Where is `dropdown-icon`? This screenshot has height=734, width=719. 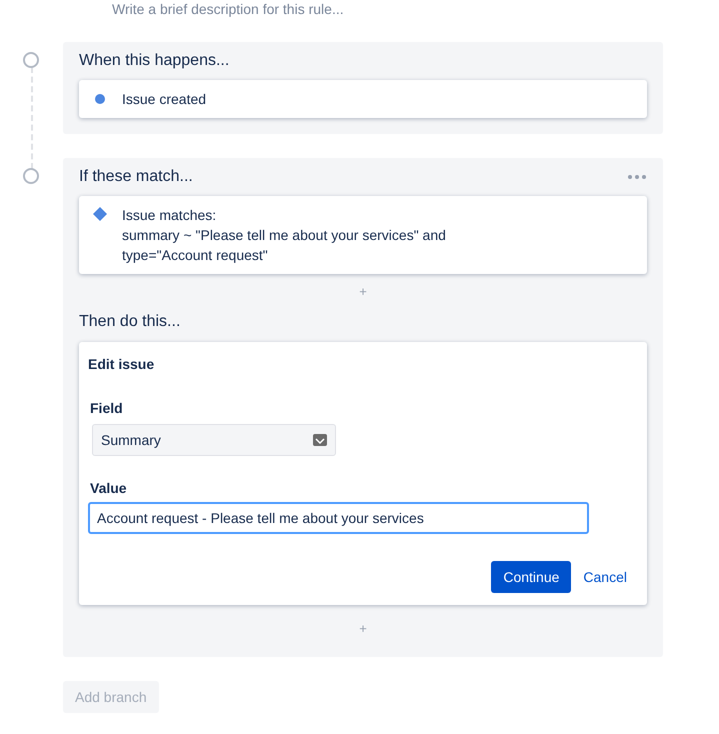 dropdown-icon is located at coordinates (320, 440).